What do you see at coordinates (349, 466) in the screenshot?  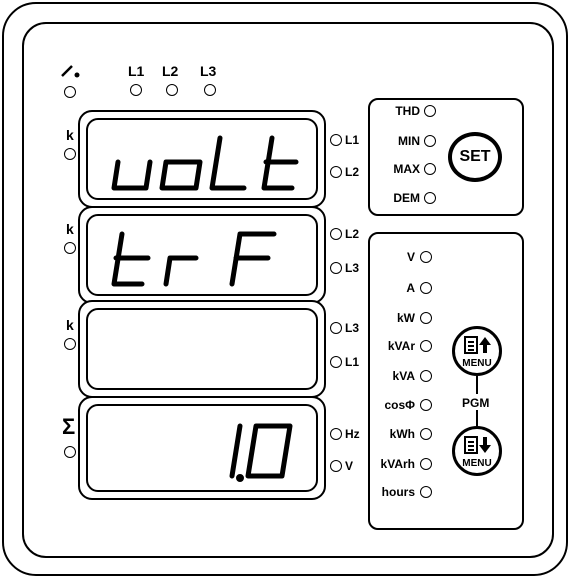 I see `row4-right-label-2: V` at bounding box center [349, 466].